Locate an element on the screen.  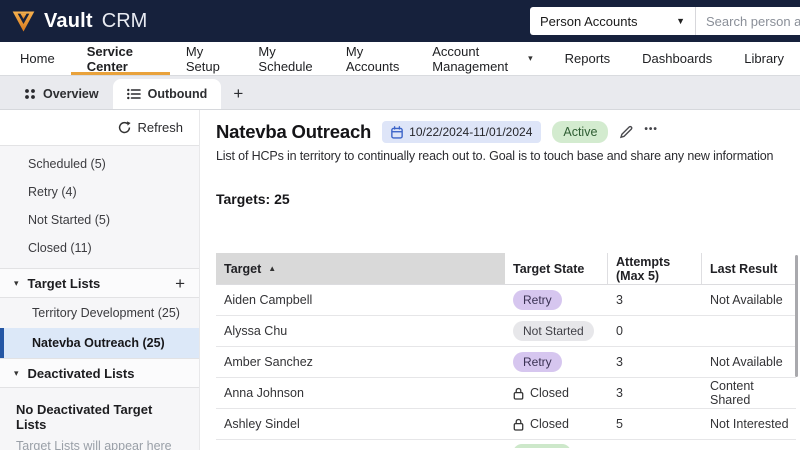
section-header-target-lists: ▾ Target Lists + is located at coordinates (99, 283).